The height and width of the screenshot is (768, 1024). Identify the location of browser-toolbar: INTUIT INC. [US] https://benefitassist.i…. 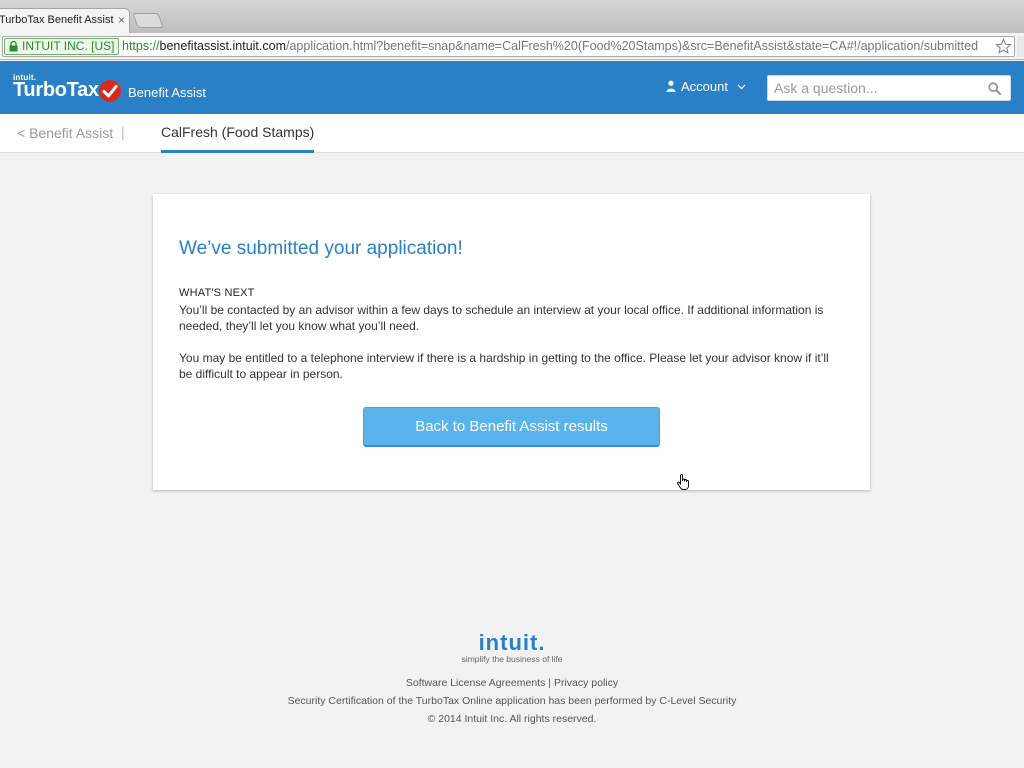
(512, 46).